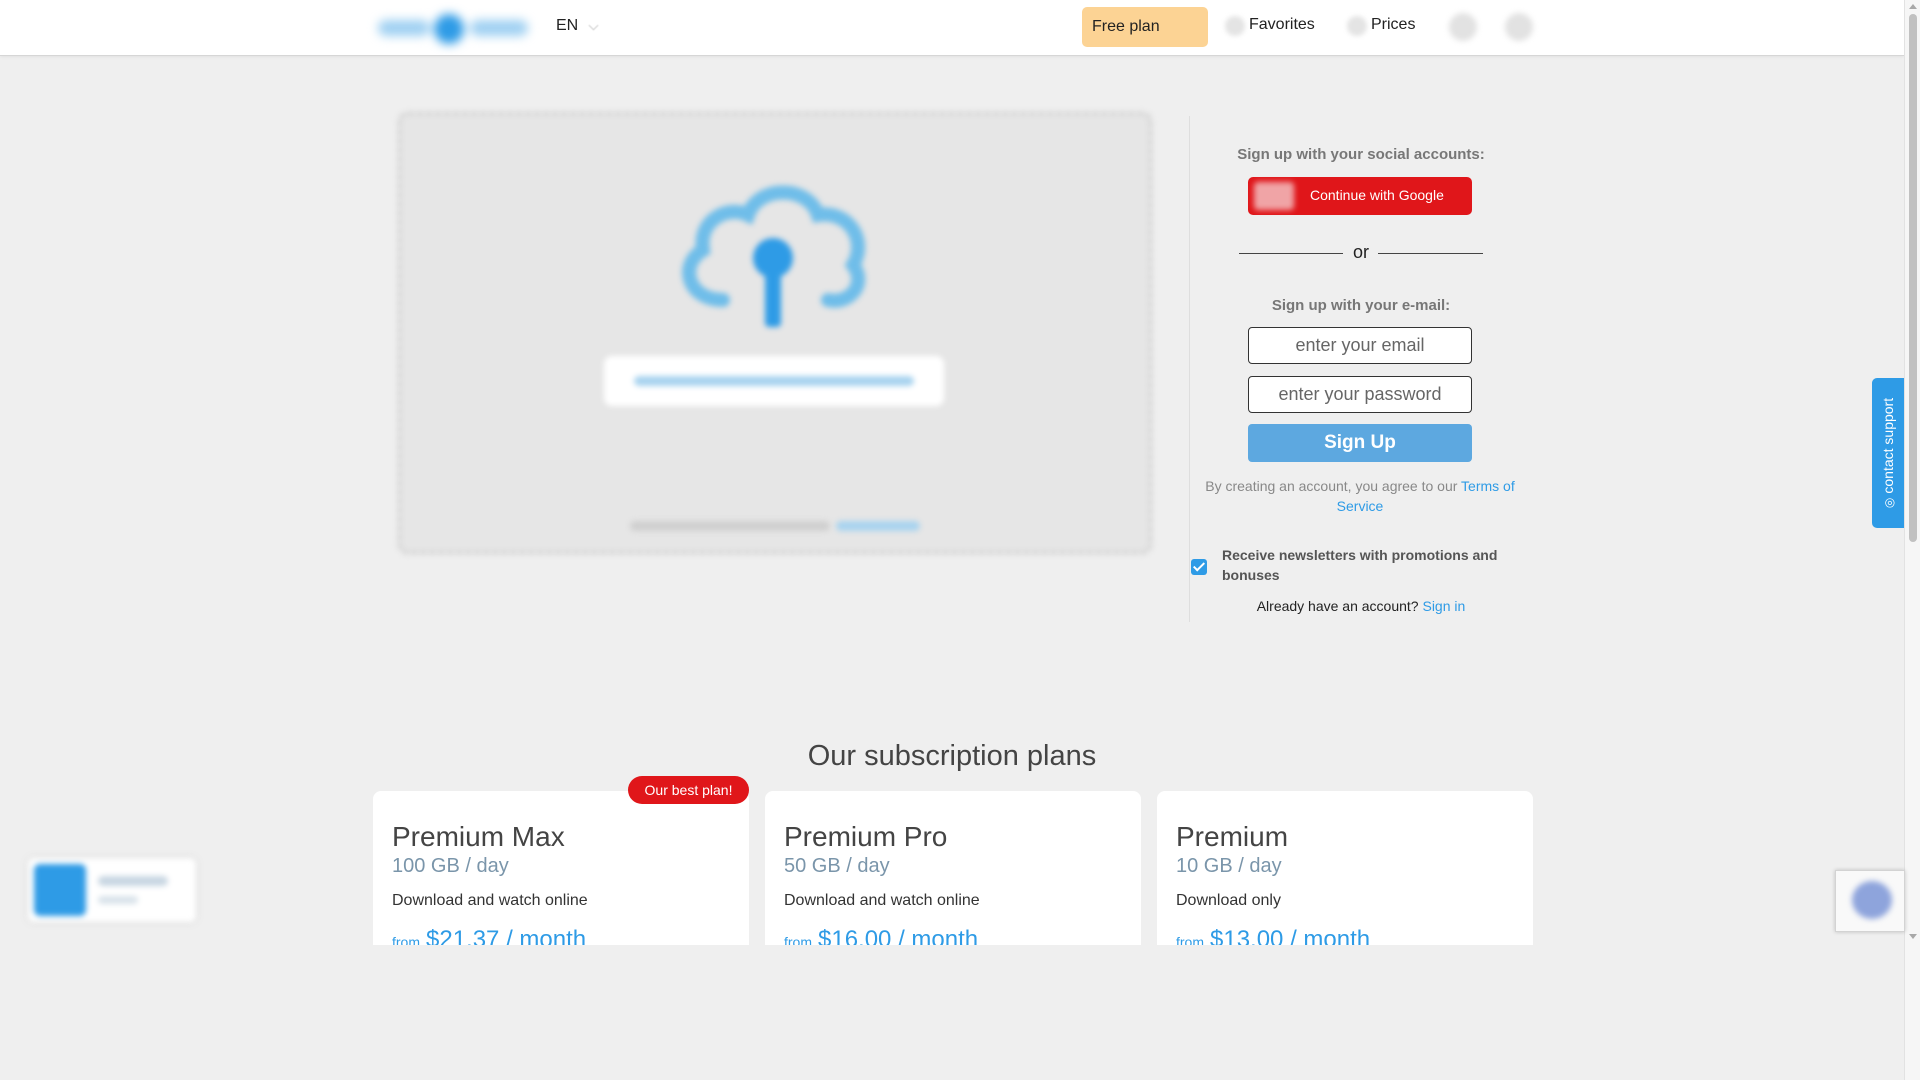  Describe the element at coordinates (1199, 567) in the screenshot. I see `newsletter-checkbox` at that location.